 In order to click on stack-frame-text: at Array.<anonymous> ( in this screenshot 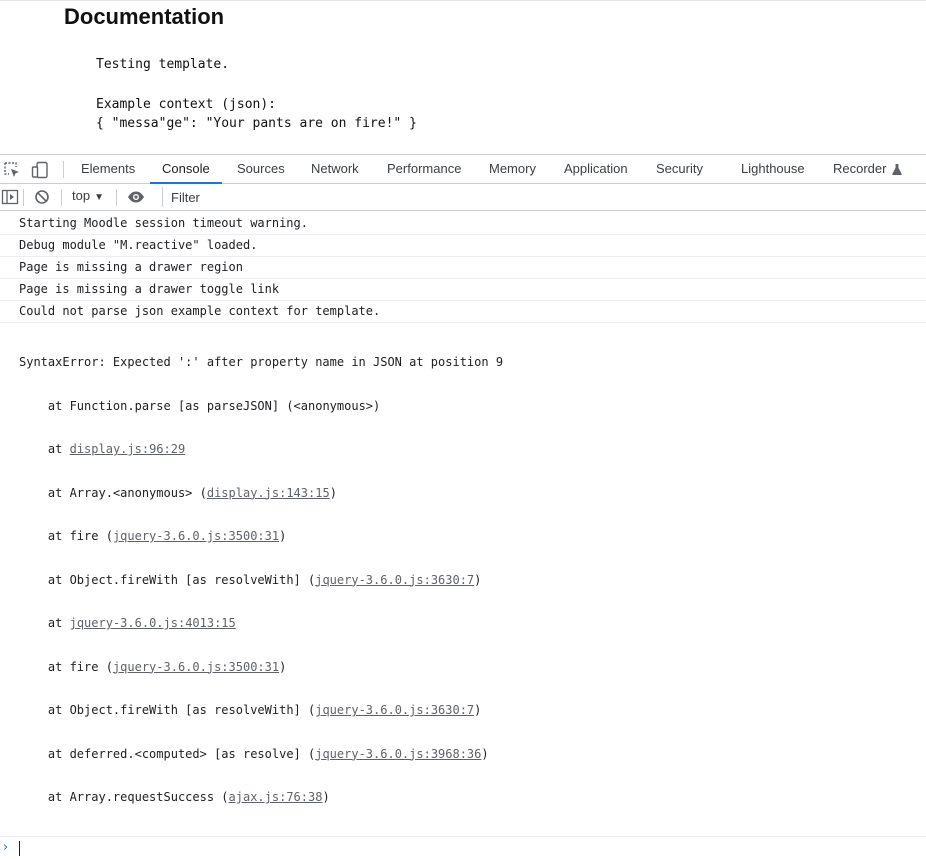, I will do `click(127, 492)`.